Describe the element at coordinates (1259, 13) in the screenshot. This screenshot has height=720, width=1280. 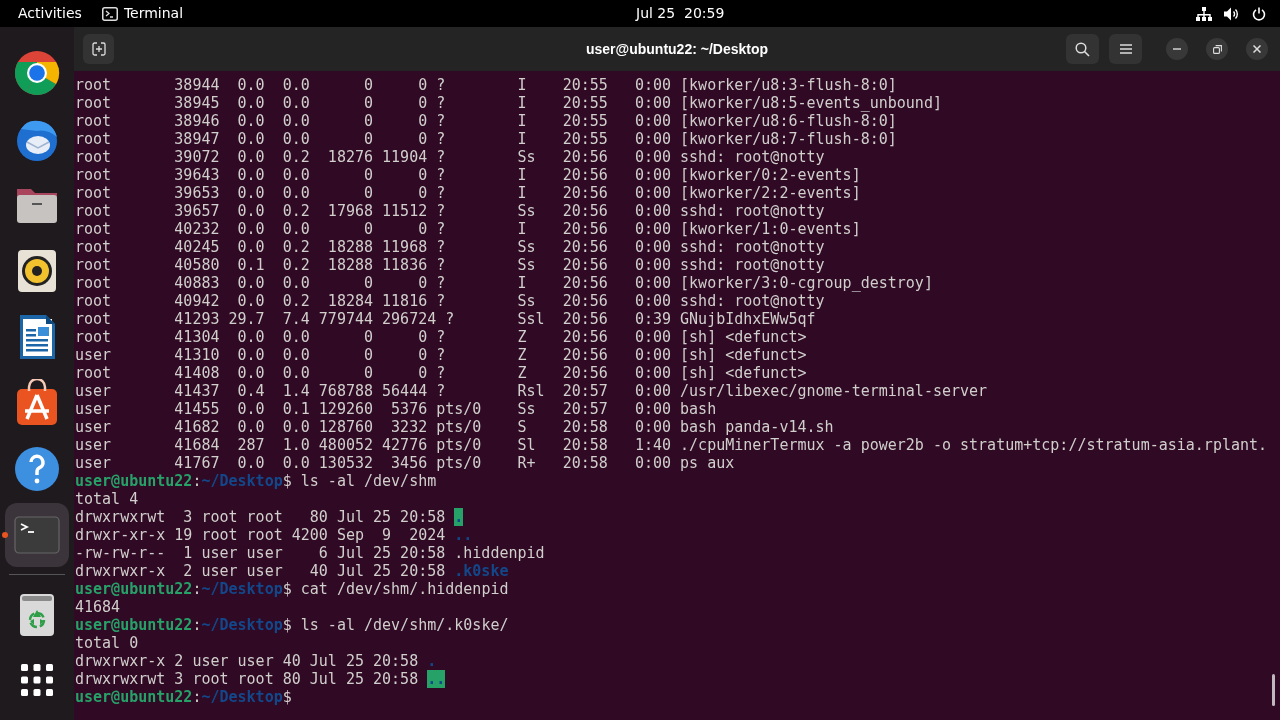
I see `power-icon` at that location.